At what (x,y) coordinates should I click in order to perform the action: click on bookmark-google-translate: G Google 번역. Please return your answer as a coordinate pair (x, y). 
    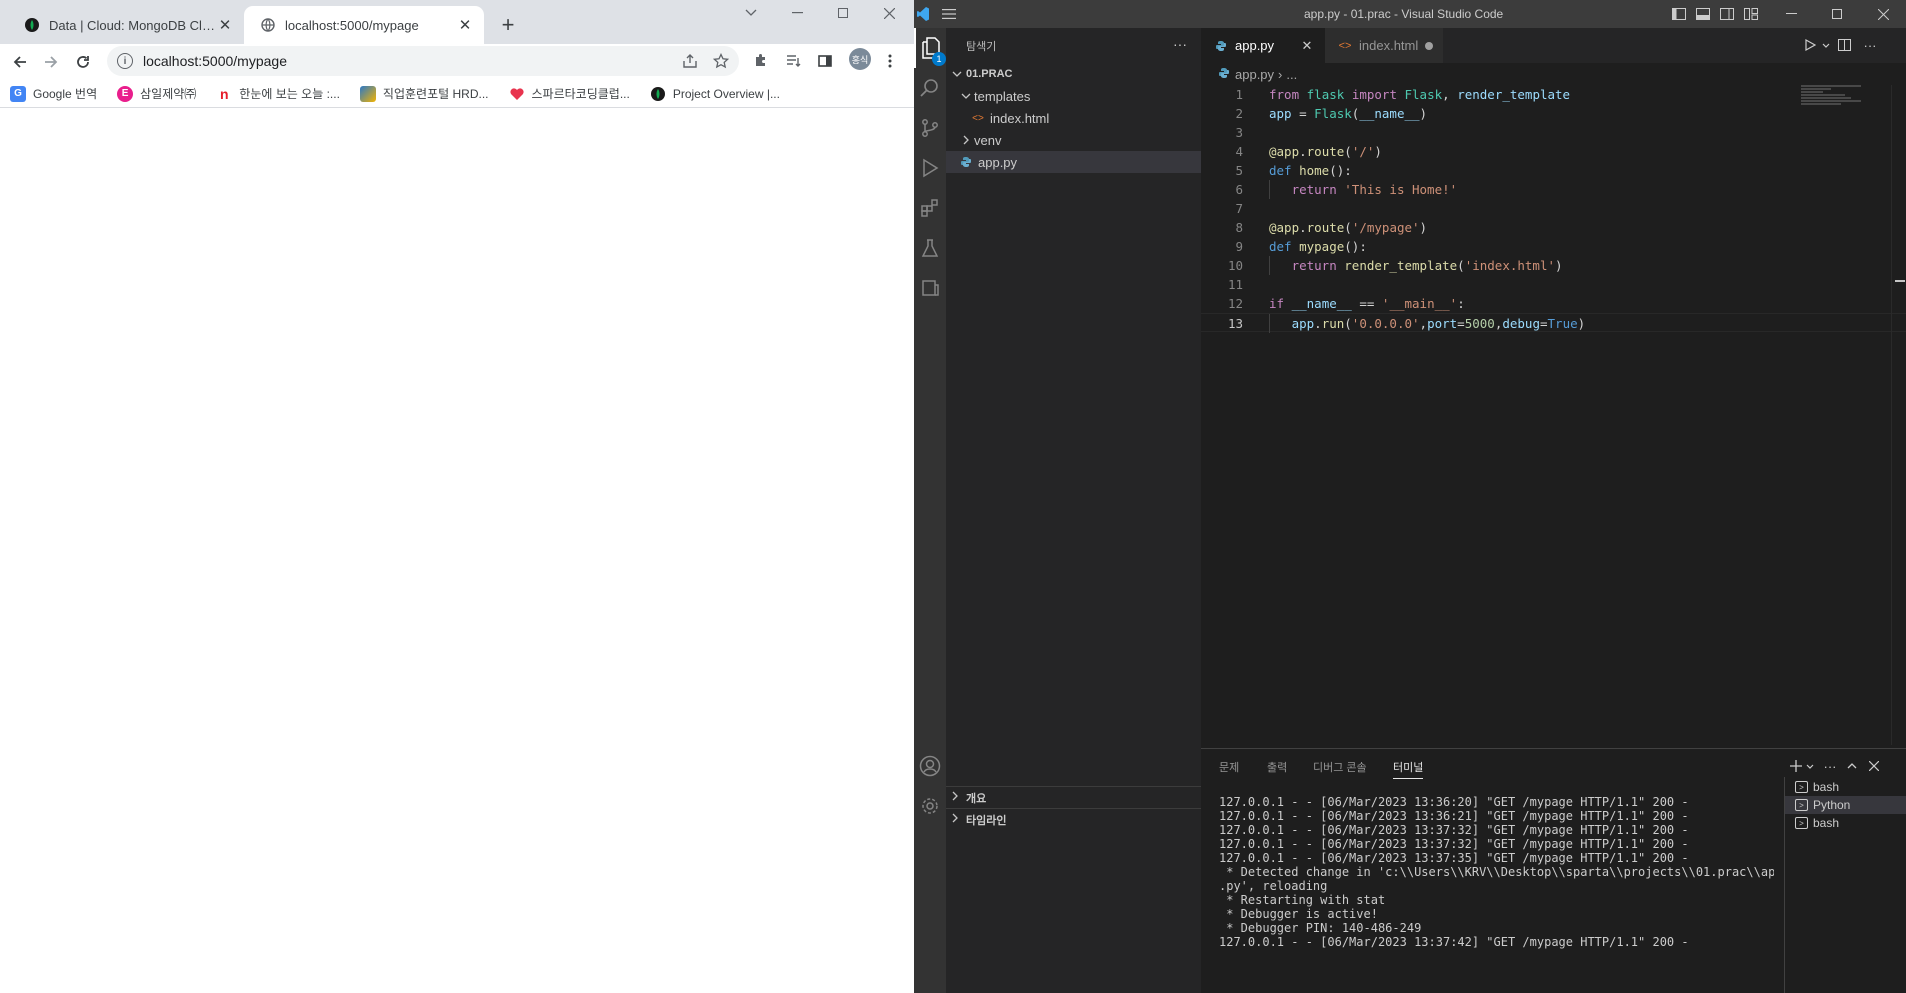
    Looking at the image, I should click on (53, 93).